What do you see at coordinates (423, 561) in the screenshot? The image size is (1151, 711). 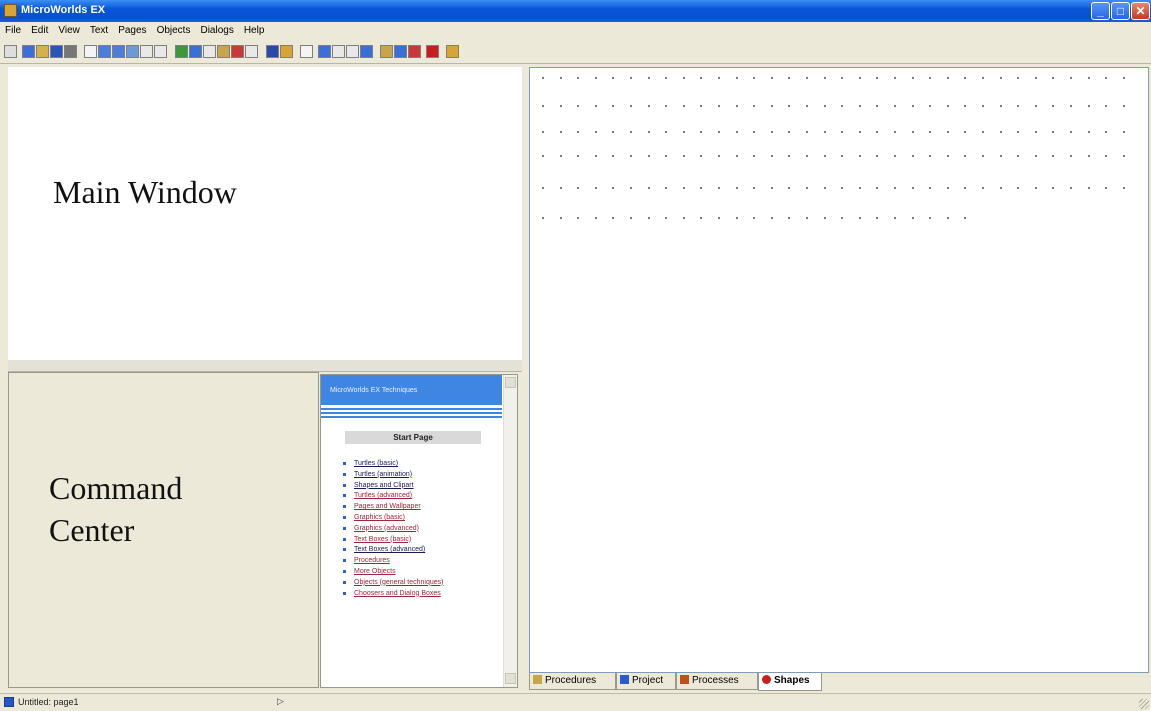 I see `technique-link: Procedures` at bounding box center [423, 561].